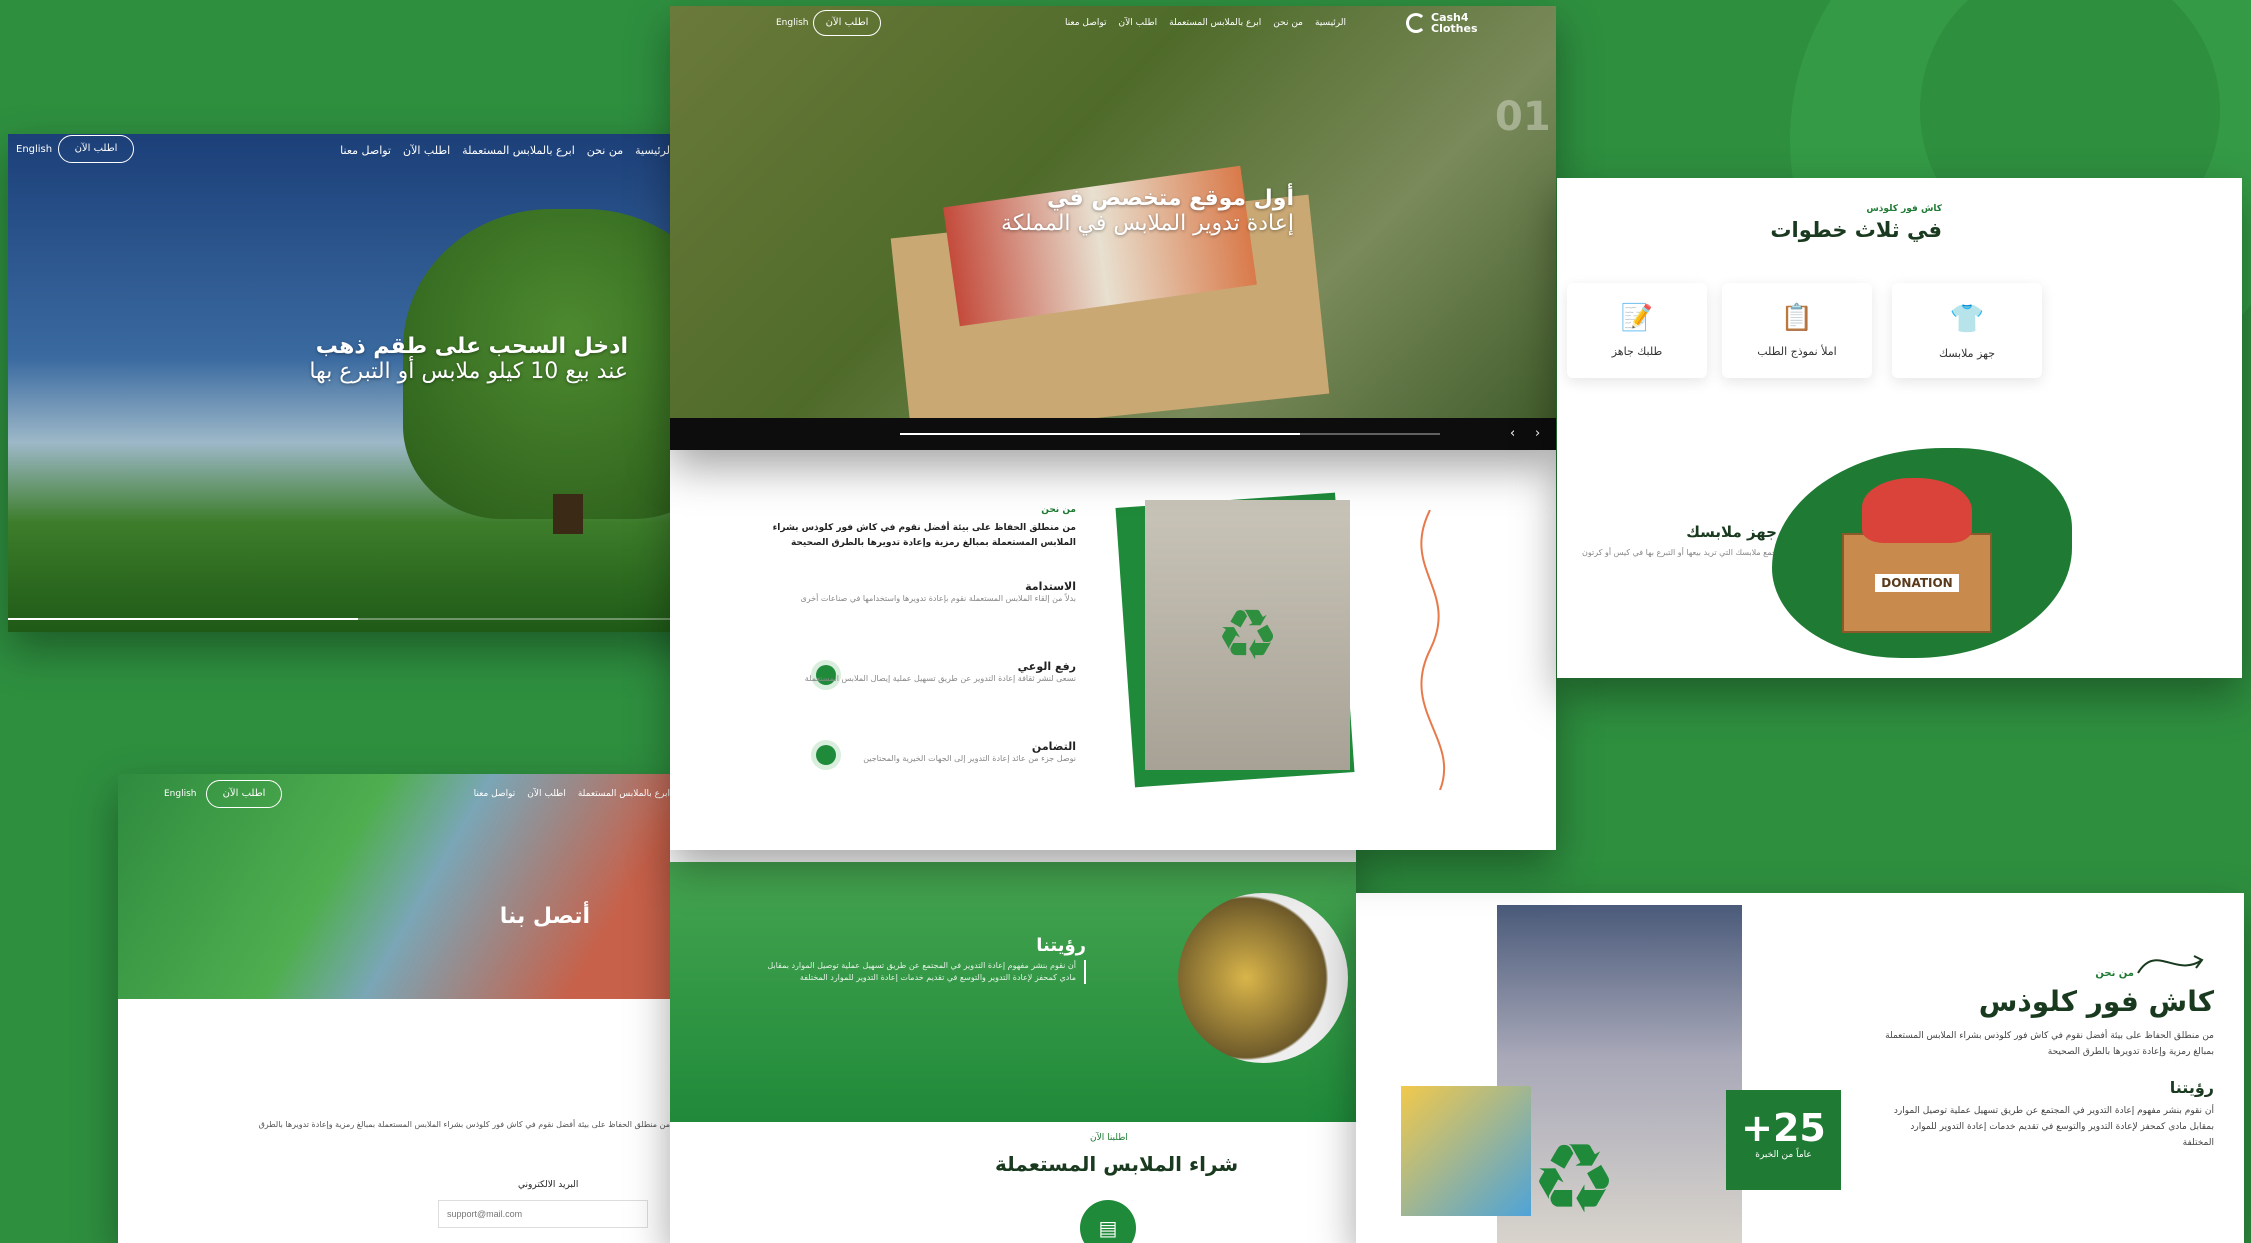  What do you see at coordinates (1117, 1164) in the screenshot?
I see `buy-title: شراء الملابس المستعملة` at bounding box center [1117, 1164].